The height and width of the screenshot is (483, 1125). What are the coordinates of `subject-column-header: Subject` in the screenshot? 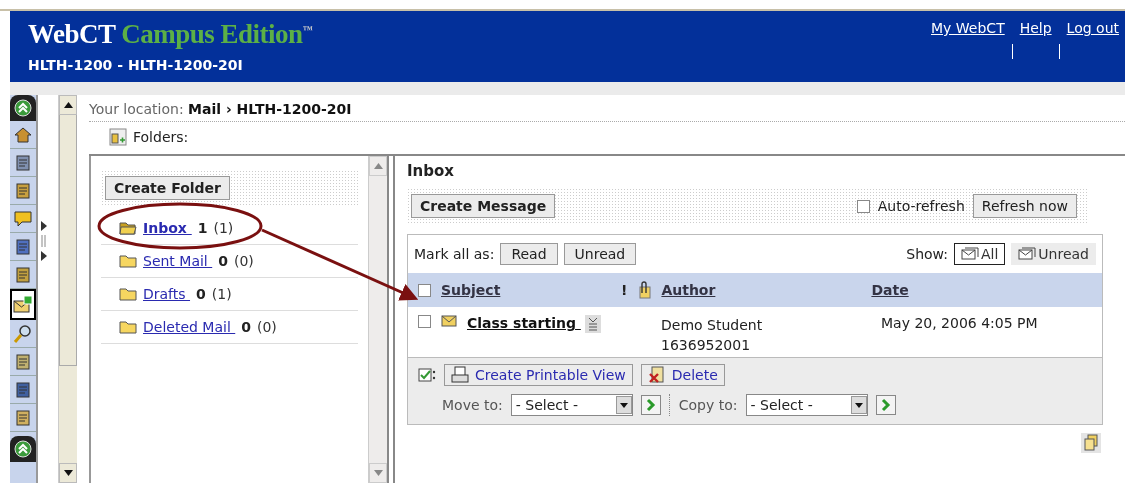 It's located at (526, 290).